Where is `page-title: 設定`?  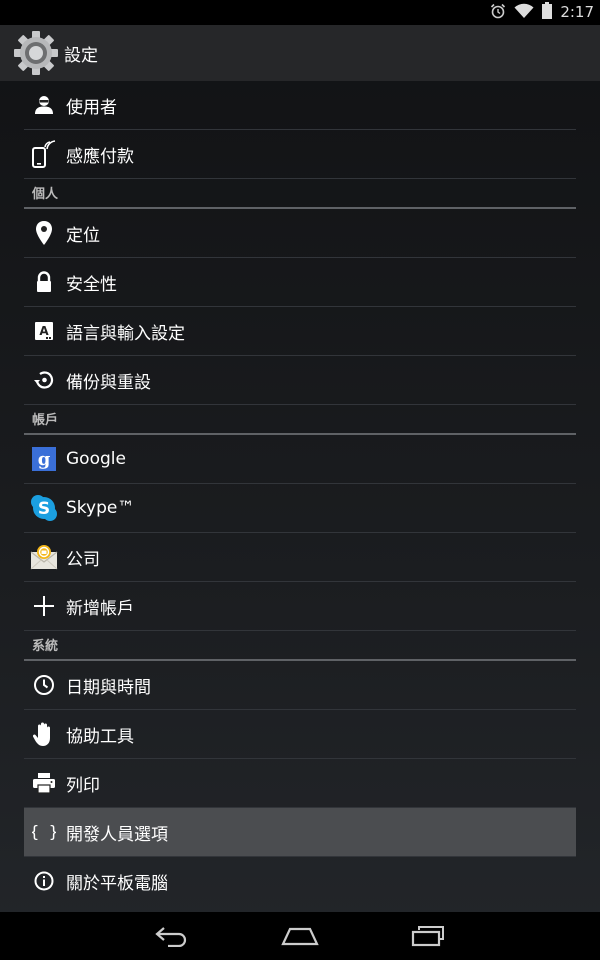
page-title: 設定 is located at coordinates (81, 55).